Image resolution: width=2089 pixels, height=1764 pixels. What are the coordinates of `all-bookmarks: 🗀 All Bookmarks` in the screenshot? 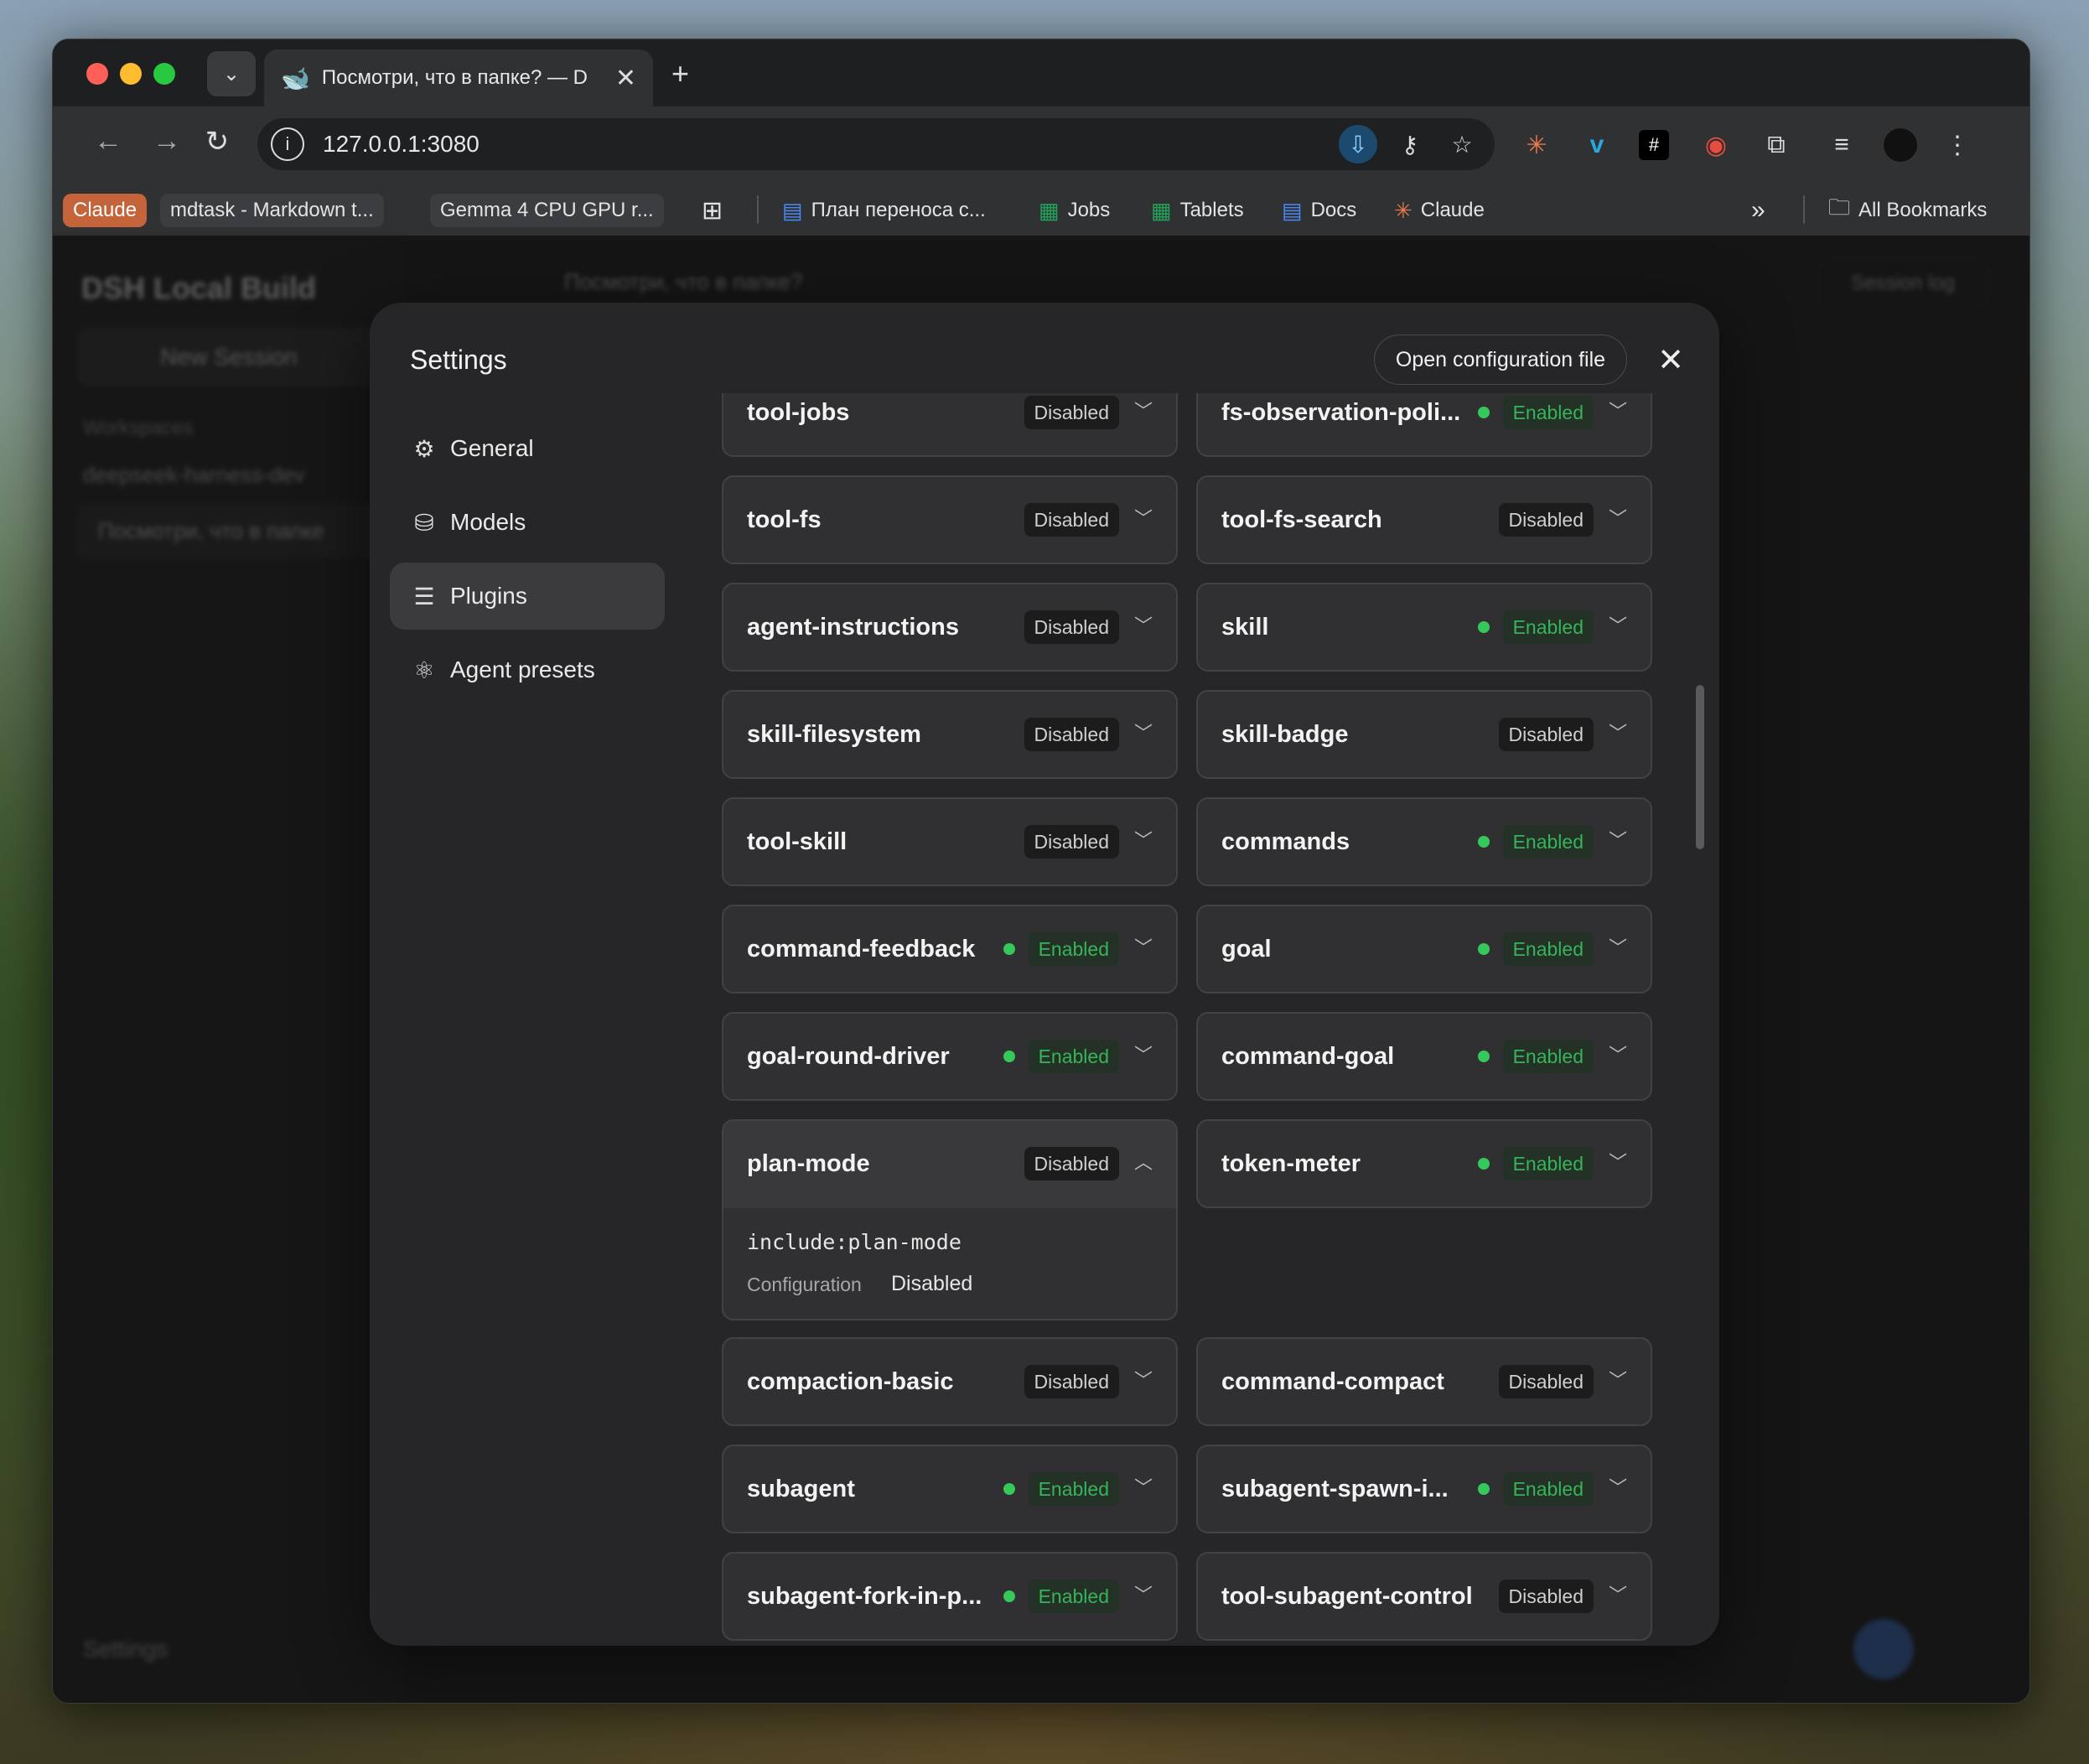 It's located at (1908, 210).